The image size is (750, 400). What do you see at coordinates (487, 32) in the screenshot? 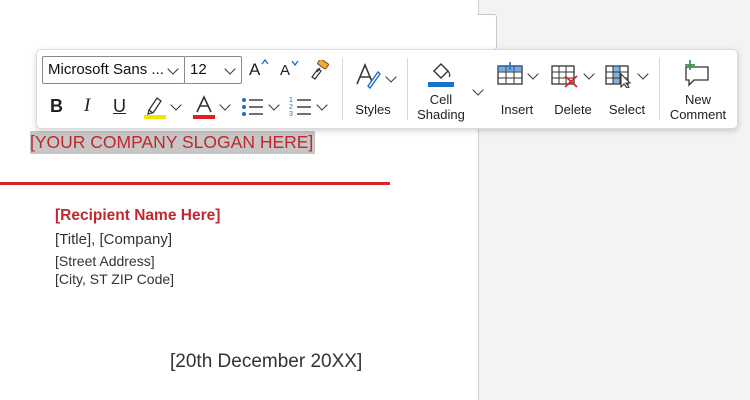
I see `scroll-tab` at bounding box center [487, 32].